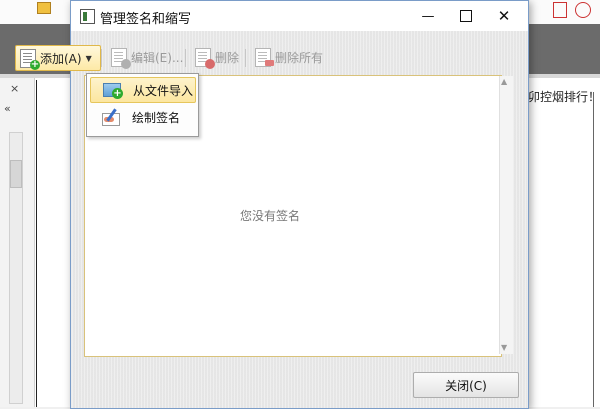 This screenshot has height=409, width=600. I want to click on add-label: 添加(A), so click(61, 58).